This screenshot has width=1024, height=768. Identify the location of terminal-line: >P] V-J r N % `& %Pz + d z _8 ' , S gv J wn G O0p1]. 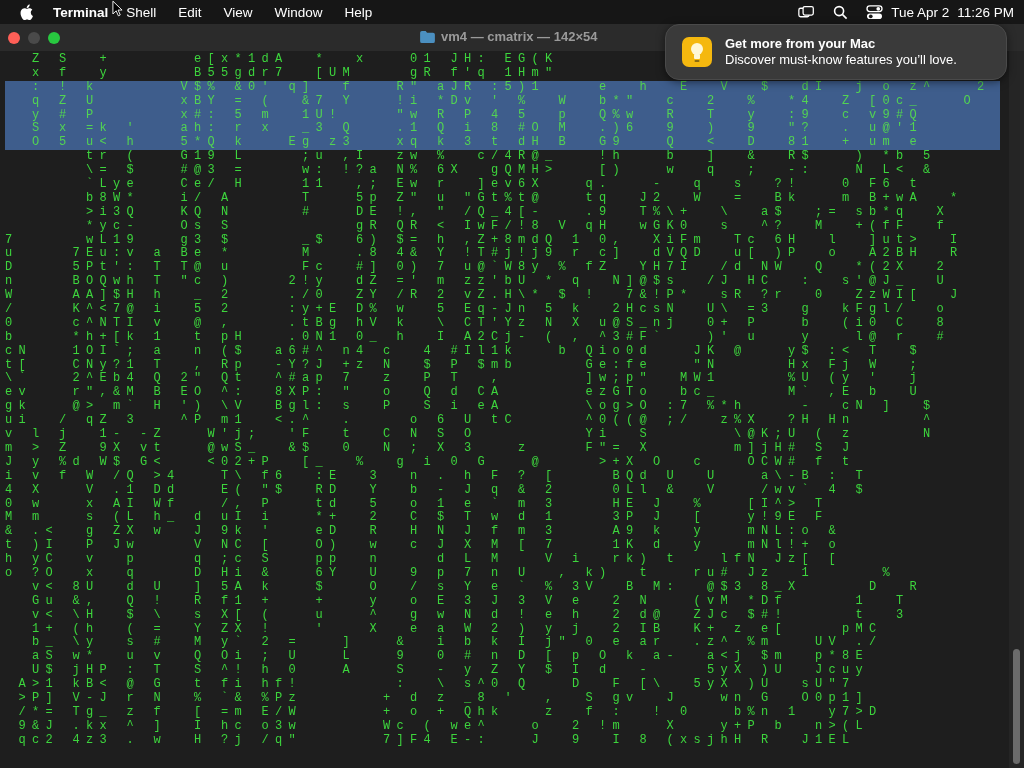
(443, 698).